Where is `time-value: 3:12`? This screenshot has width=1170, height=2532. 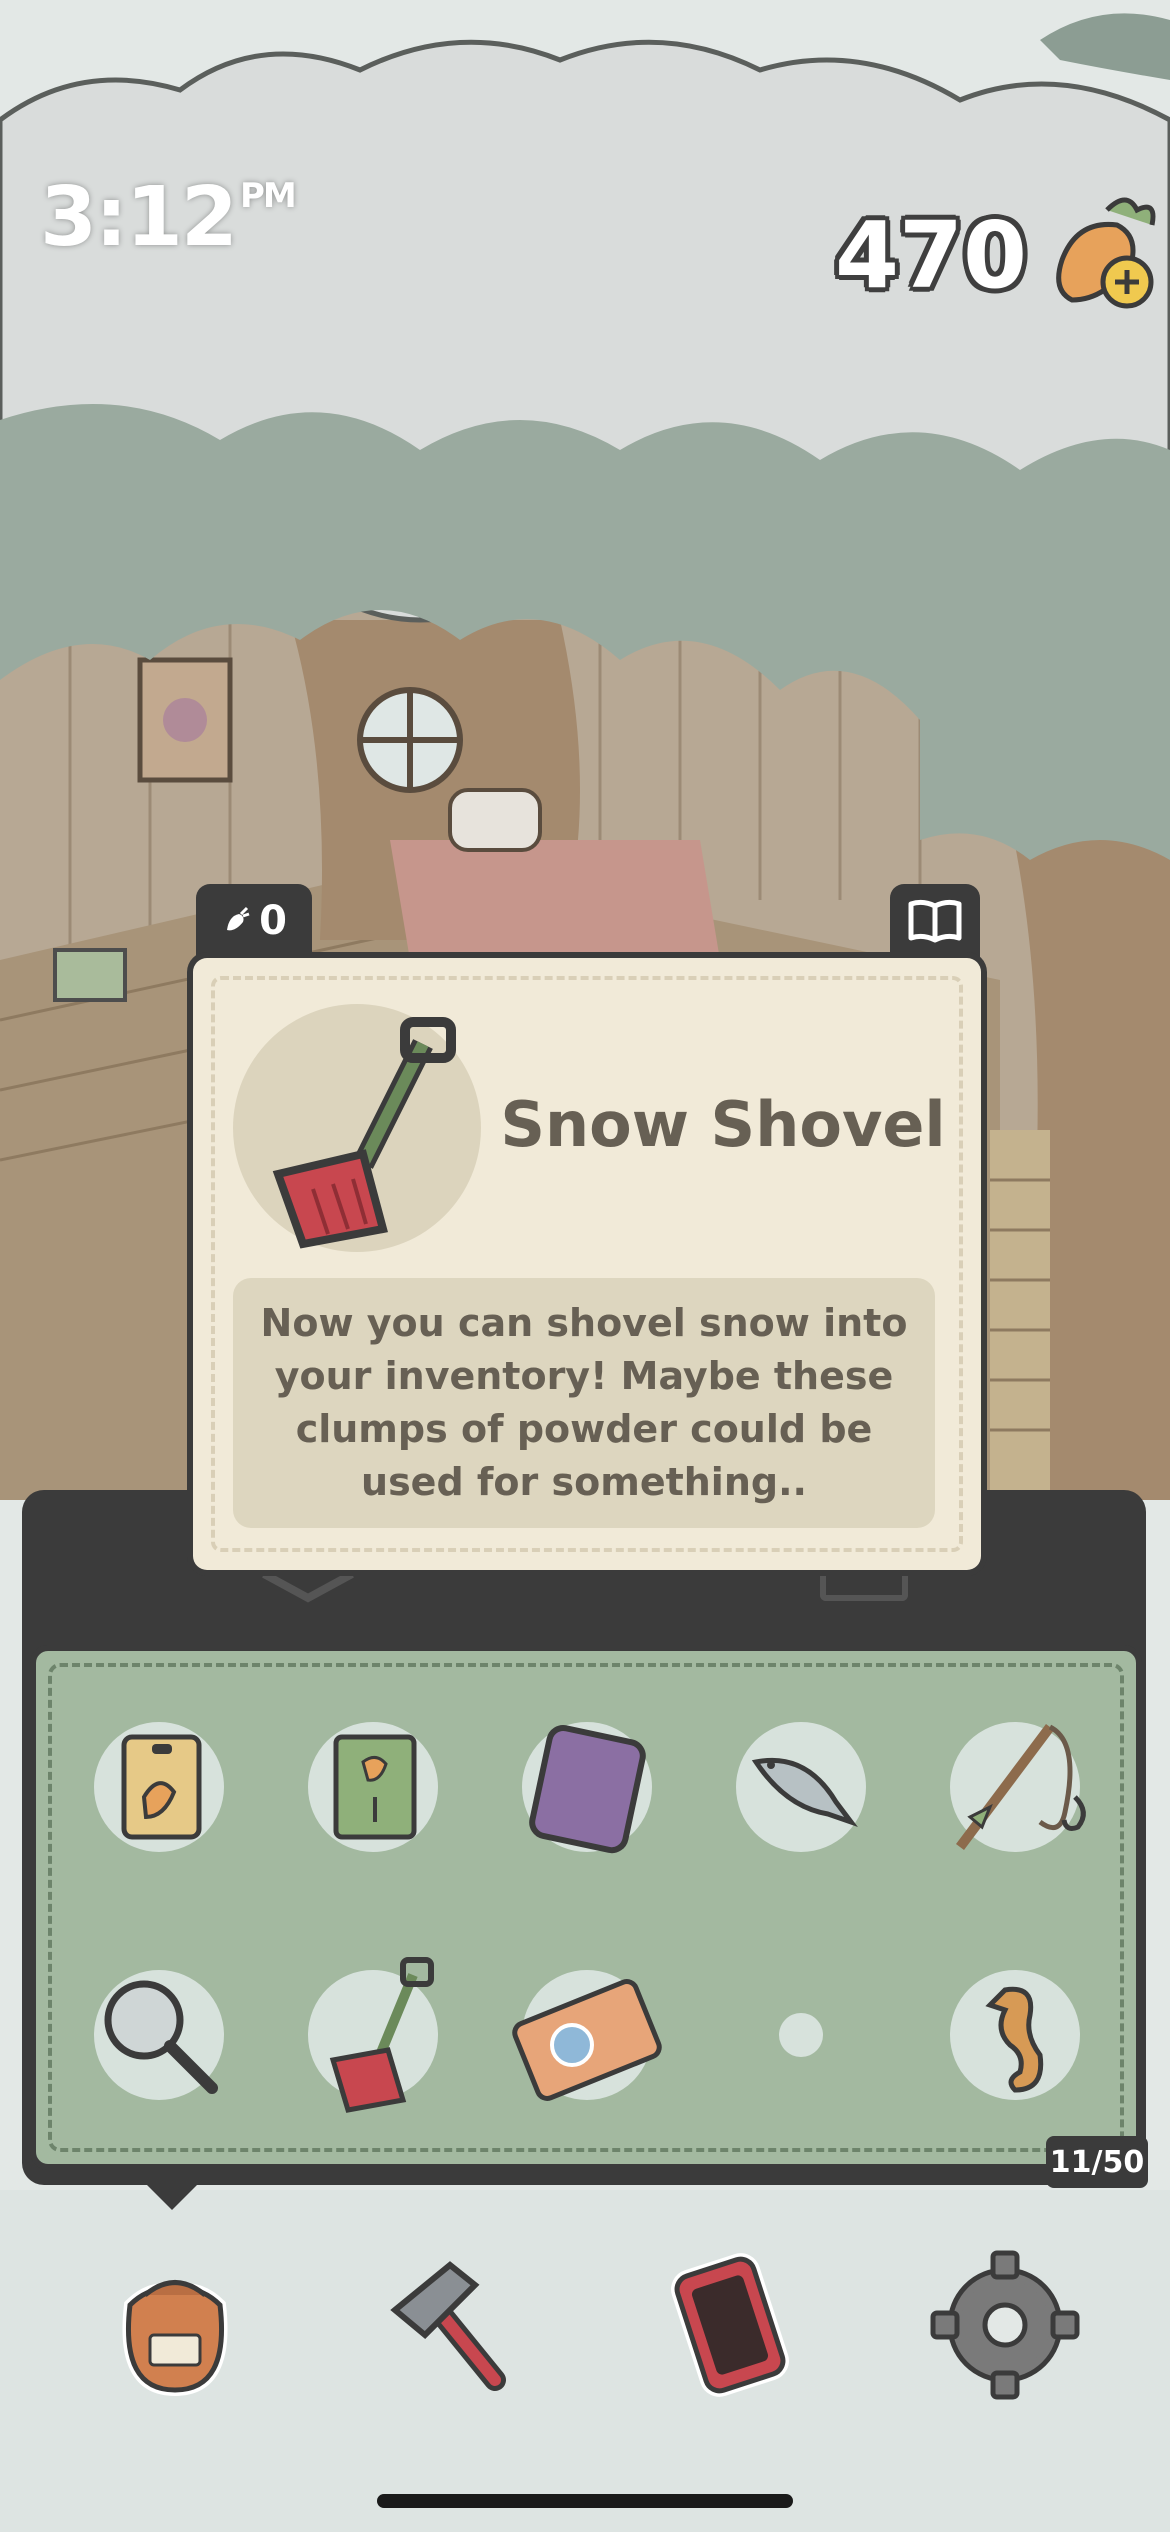 time-value: 3:12 is located at coordinates (139, 217).